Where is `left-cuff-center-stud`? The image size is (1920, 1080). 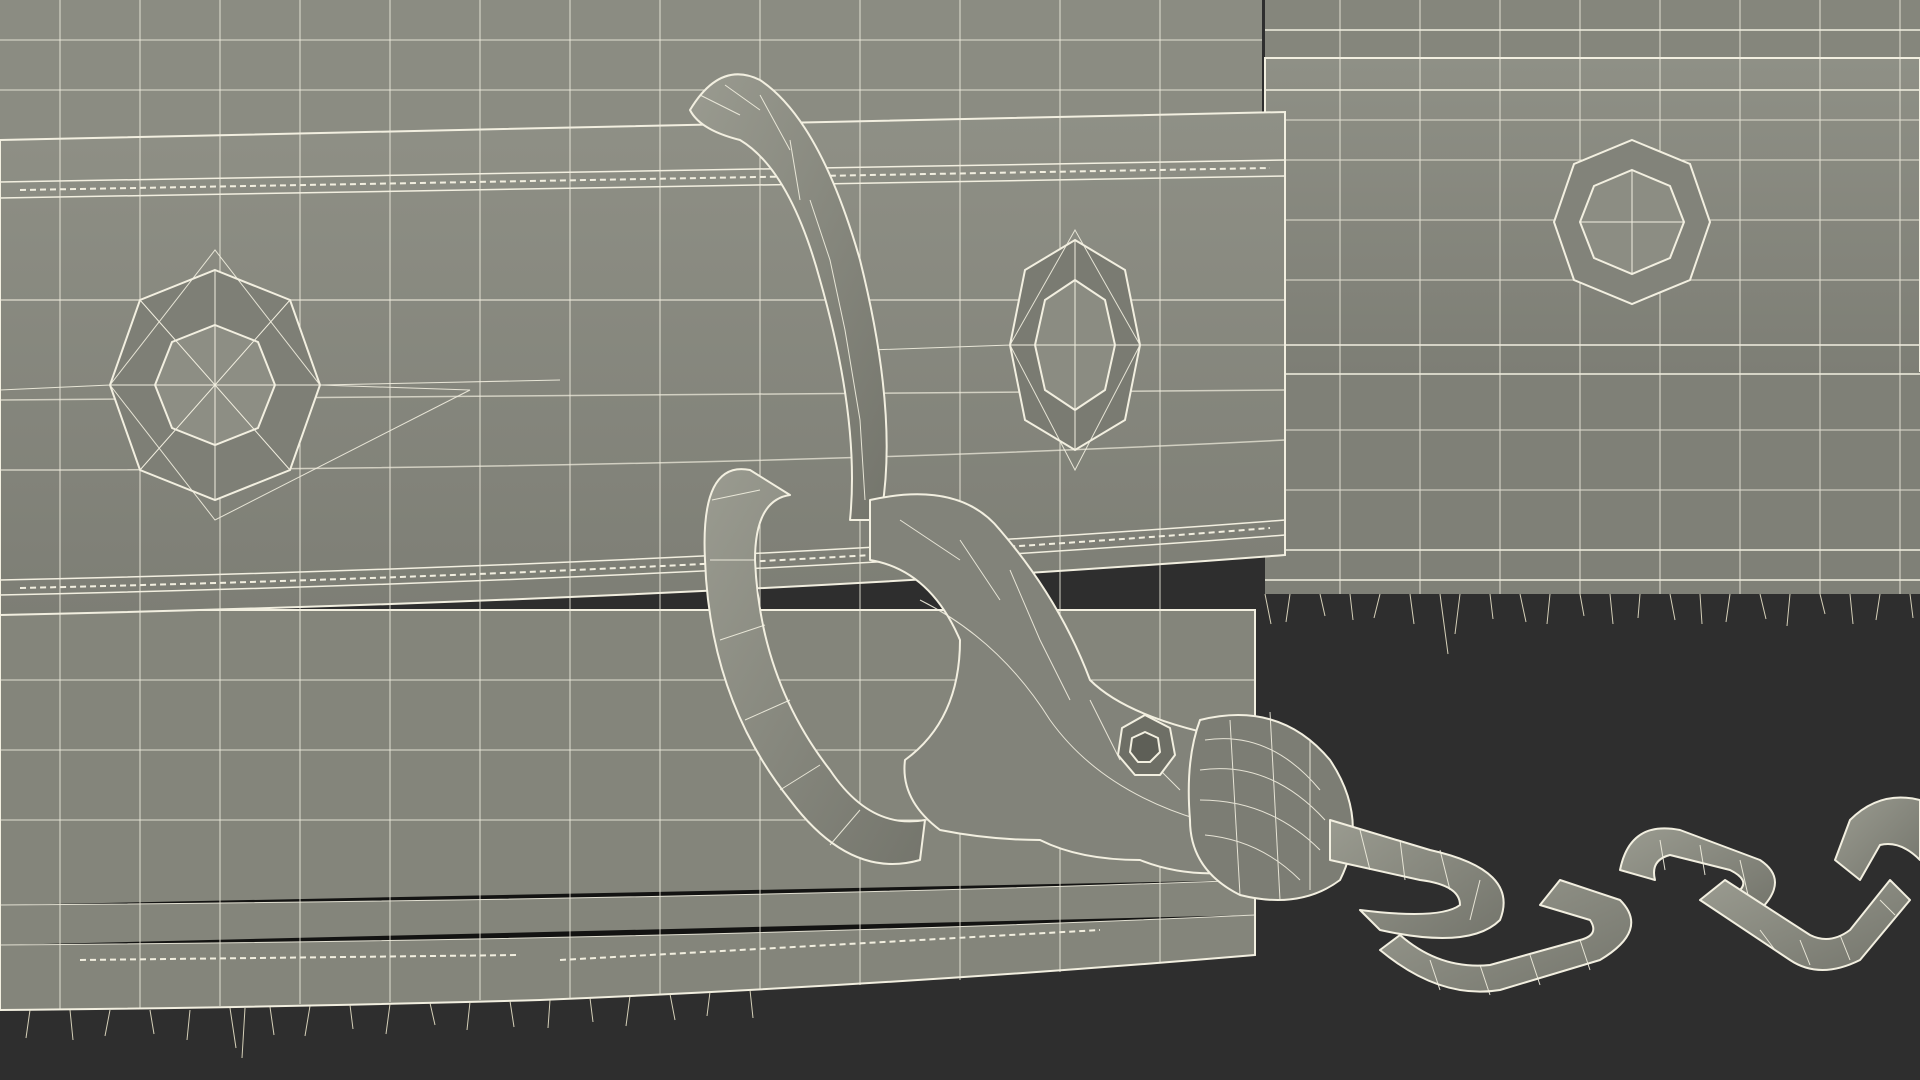 left-cuff-center-stud is located at coordinates (1075, 345).